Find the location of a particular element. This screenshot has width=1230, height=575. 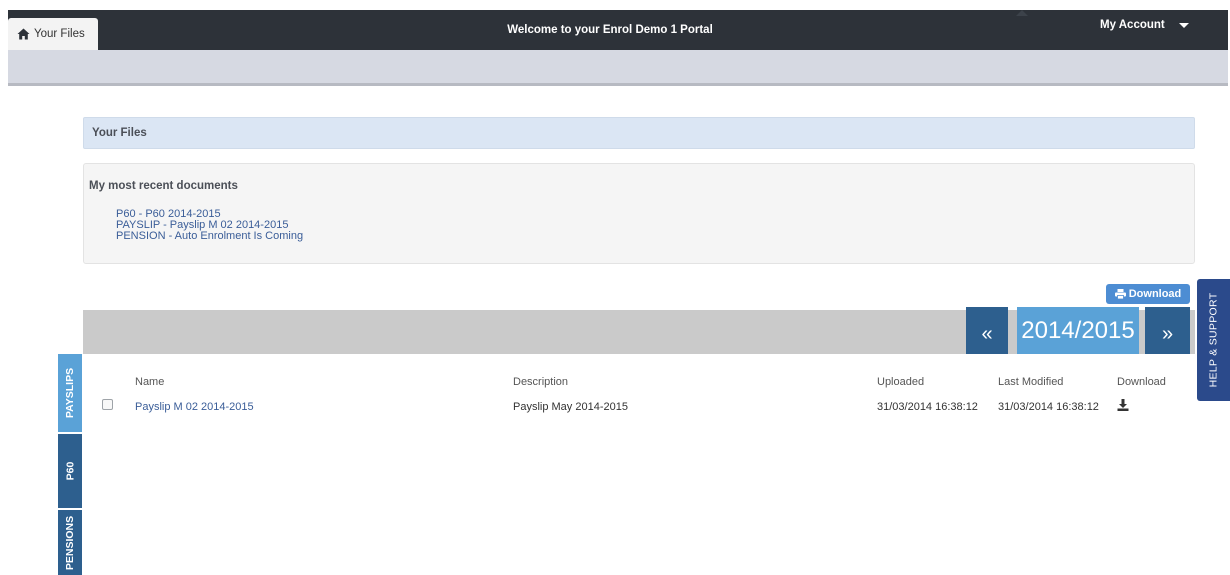

payslips-tab-label: PAYSLIPS is located at coordinates (70, 393).